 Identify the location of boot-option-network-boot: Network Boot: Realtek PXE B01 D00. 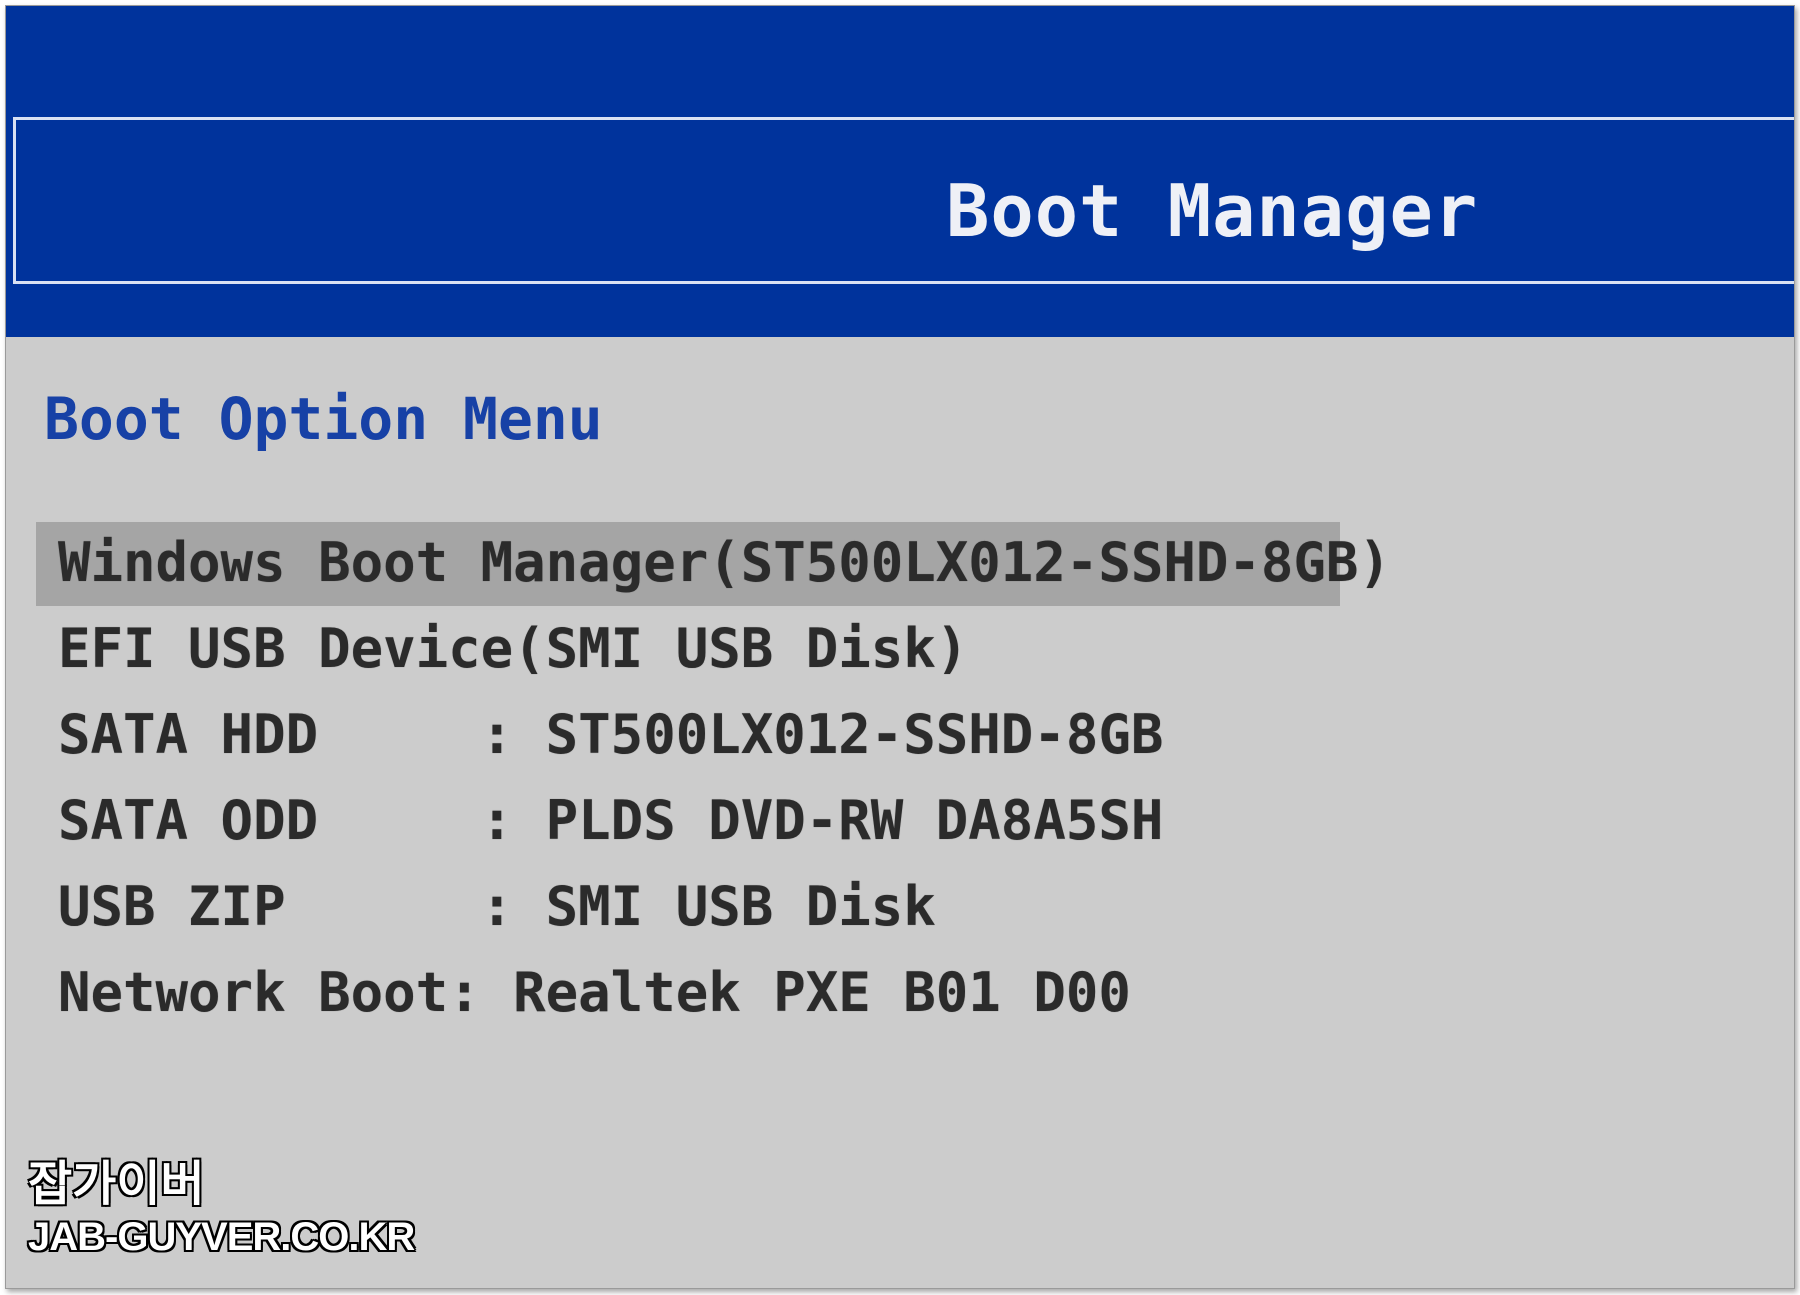
(688, 995).